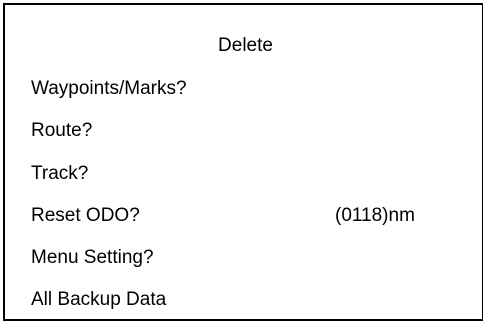  Describe the element at coordinates (256, 216) in the screenshot. I see `menu-item-reset-odo: Reset ODO? (0118)nm` at that location.